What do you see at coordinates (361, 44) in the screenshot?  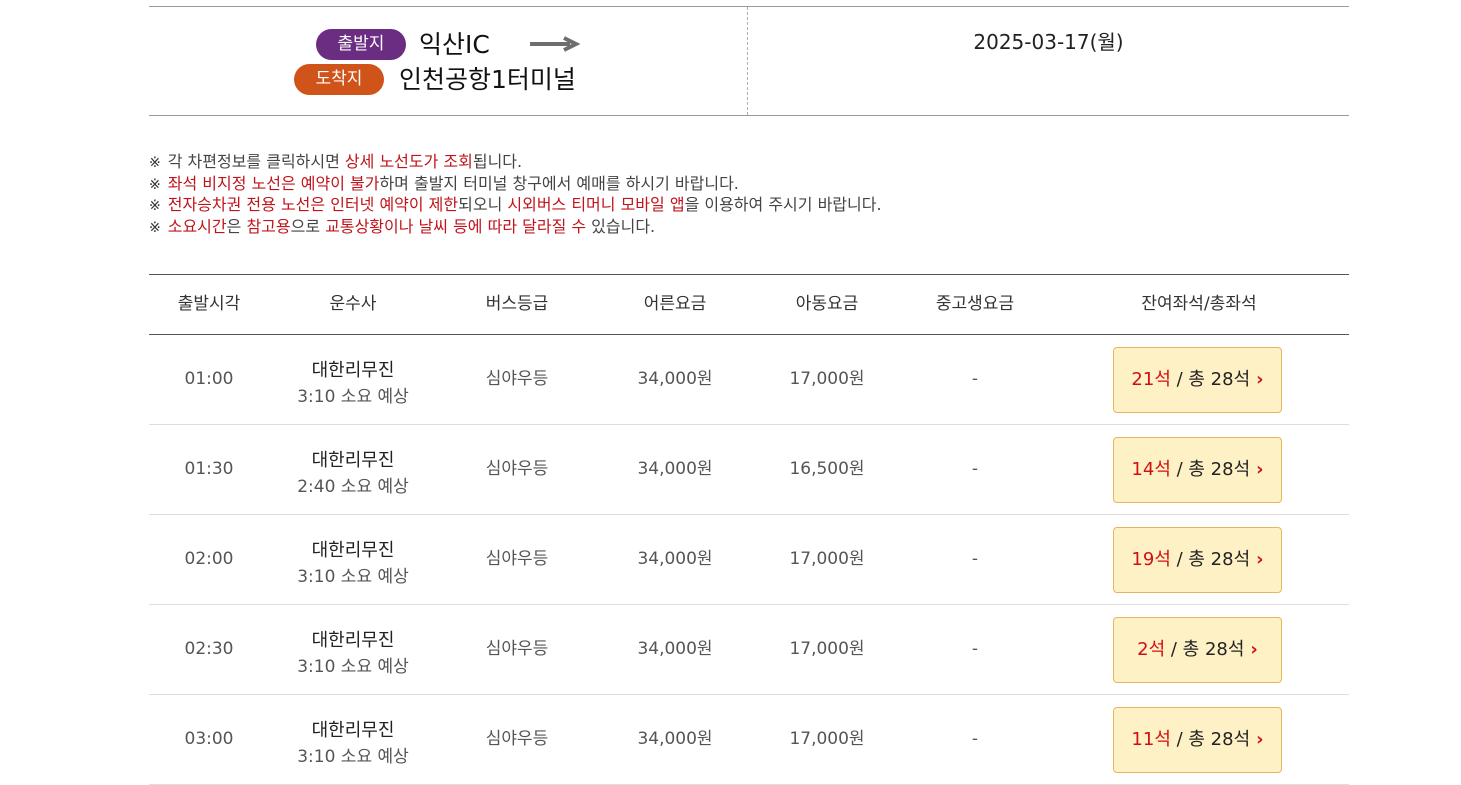 I see `departure-badge: 출발지` at bounding box center [361, 44].